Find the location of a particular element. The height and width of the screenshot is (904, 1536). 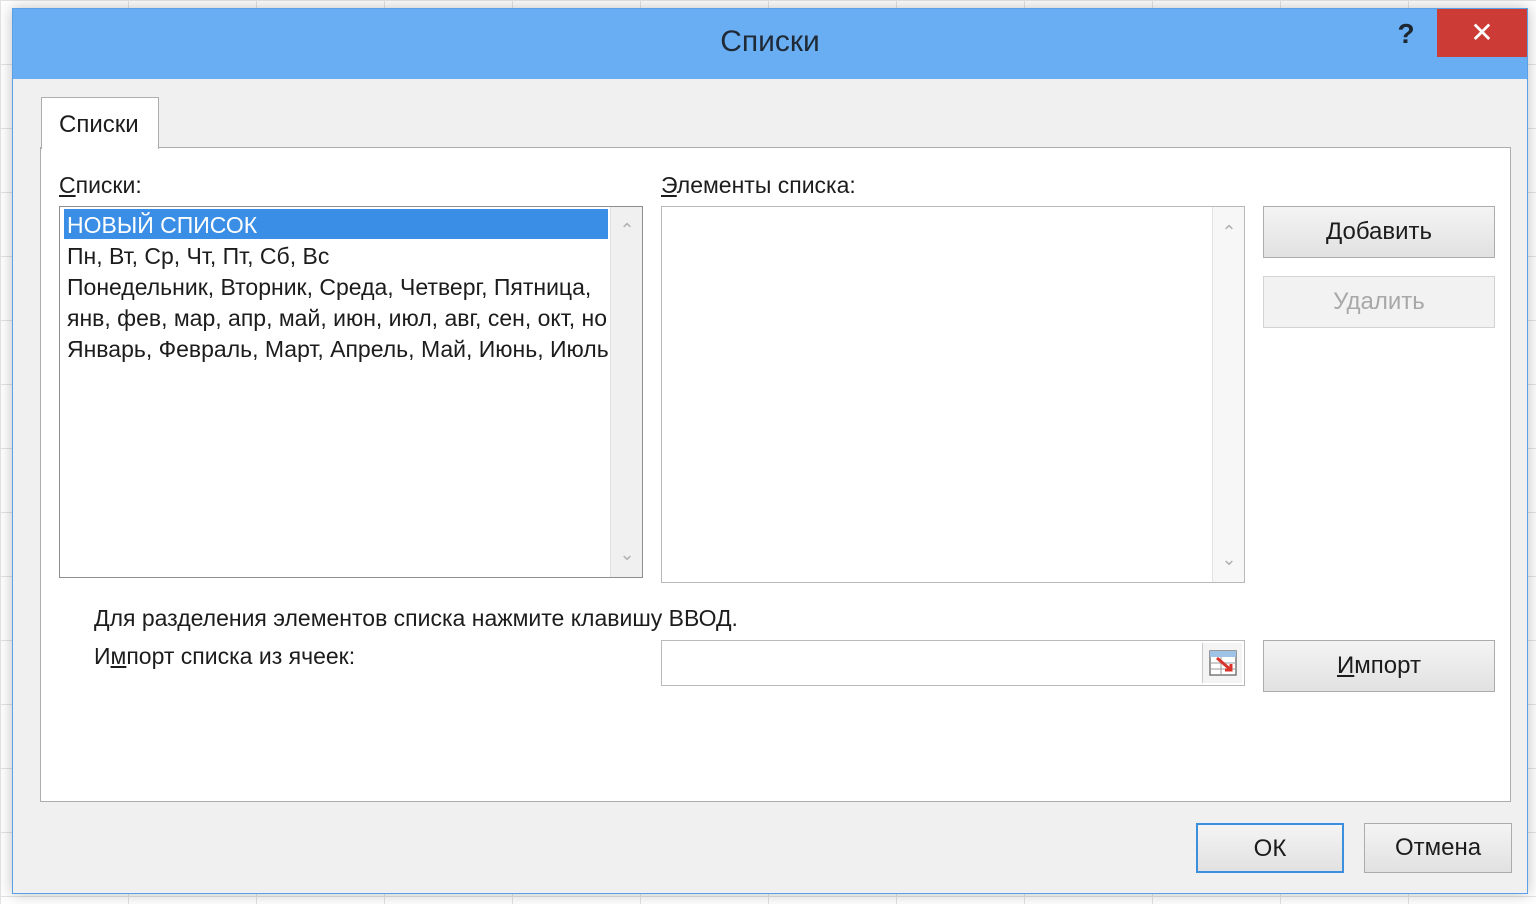

help-icon: ? is located at coordinates (1406, 34).